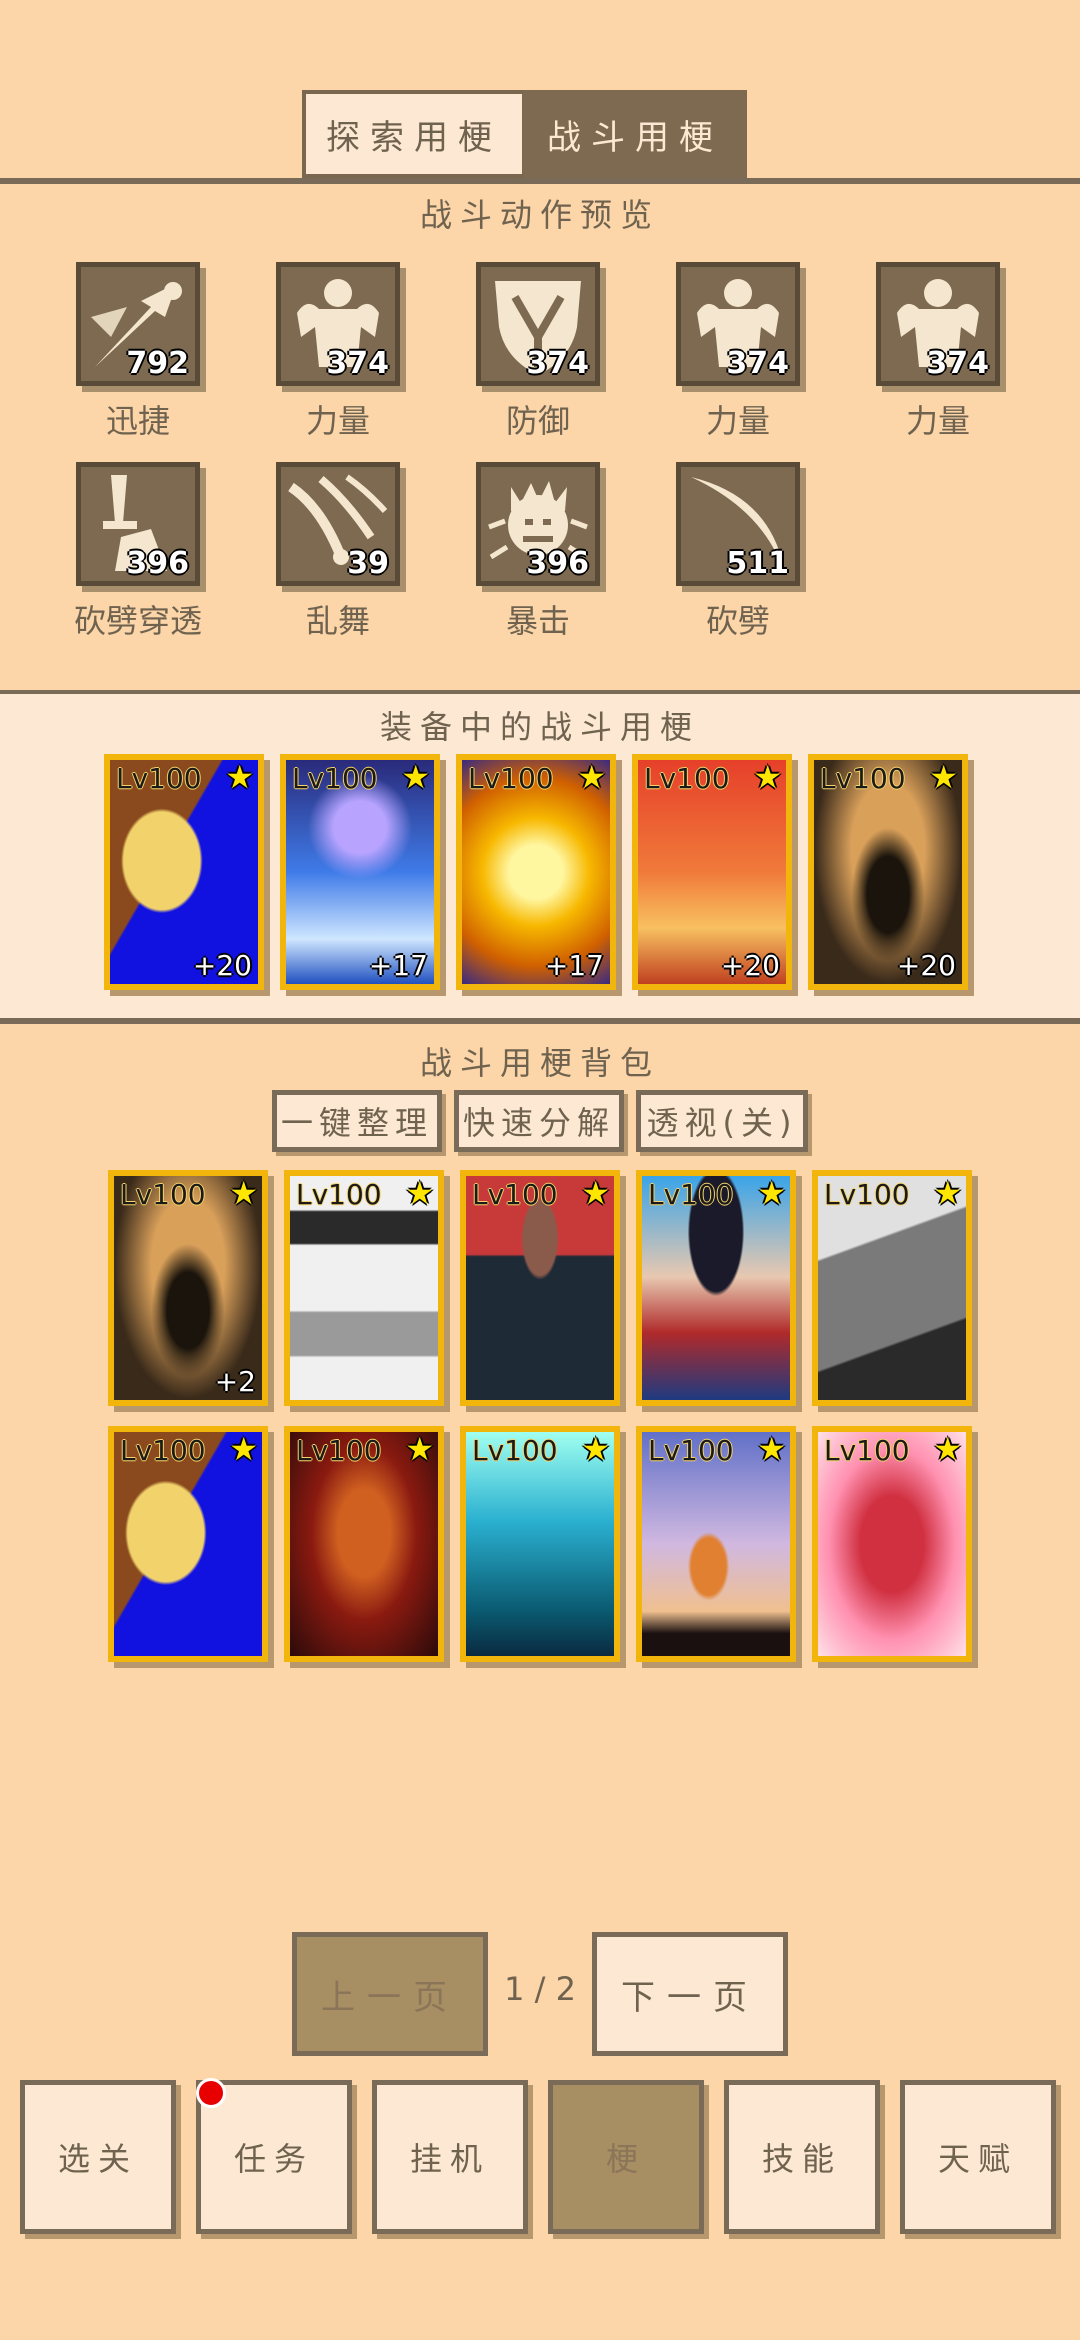 This screenshot has height=2340, width=1080. Describe the element at coordinates (978, 2157) in the screenshot. I see `nav-talents: 天赋` at that location.